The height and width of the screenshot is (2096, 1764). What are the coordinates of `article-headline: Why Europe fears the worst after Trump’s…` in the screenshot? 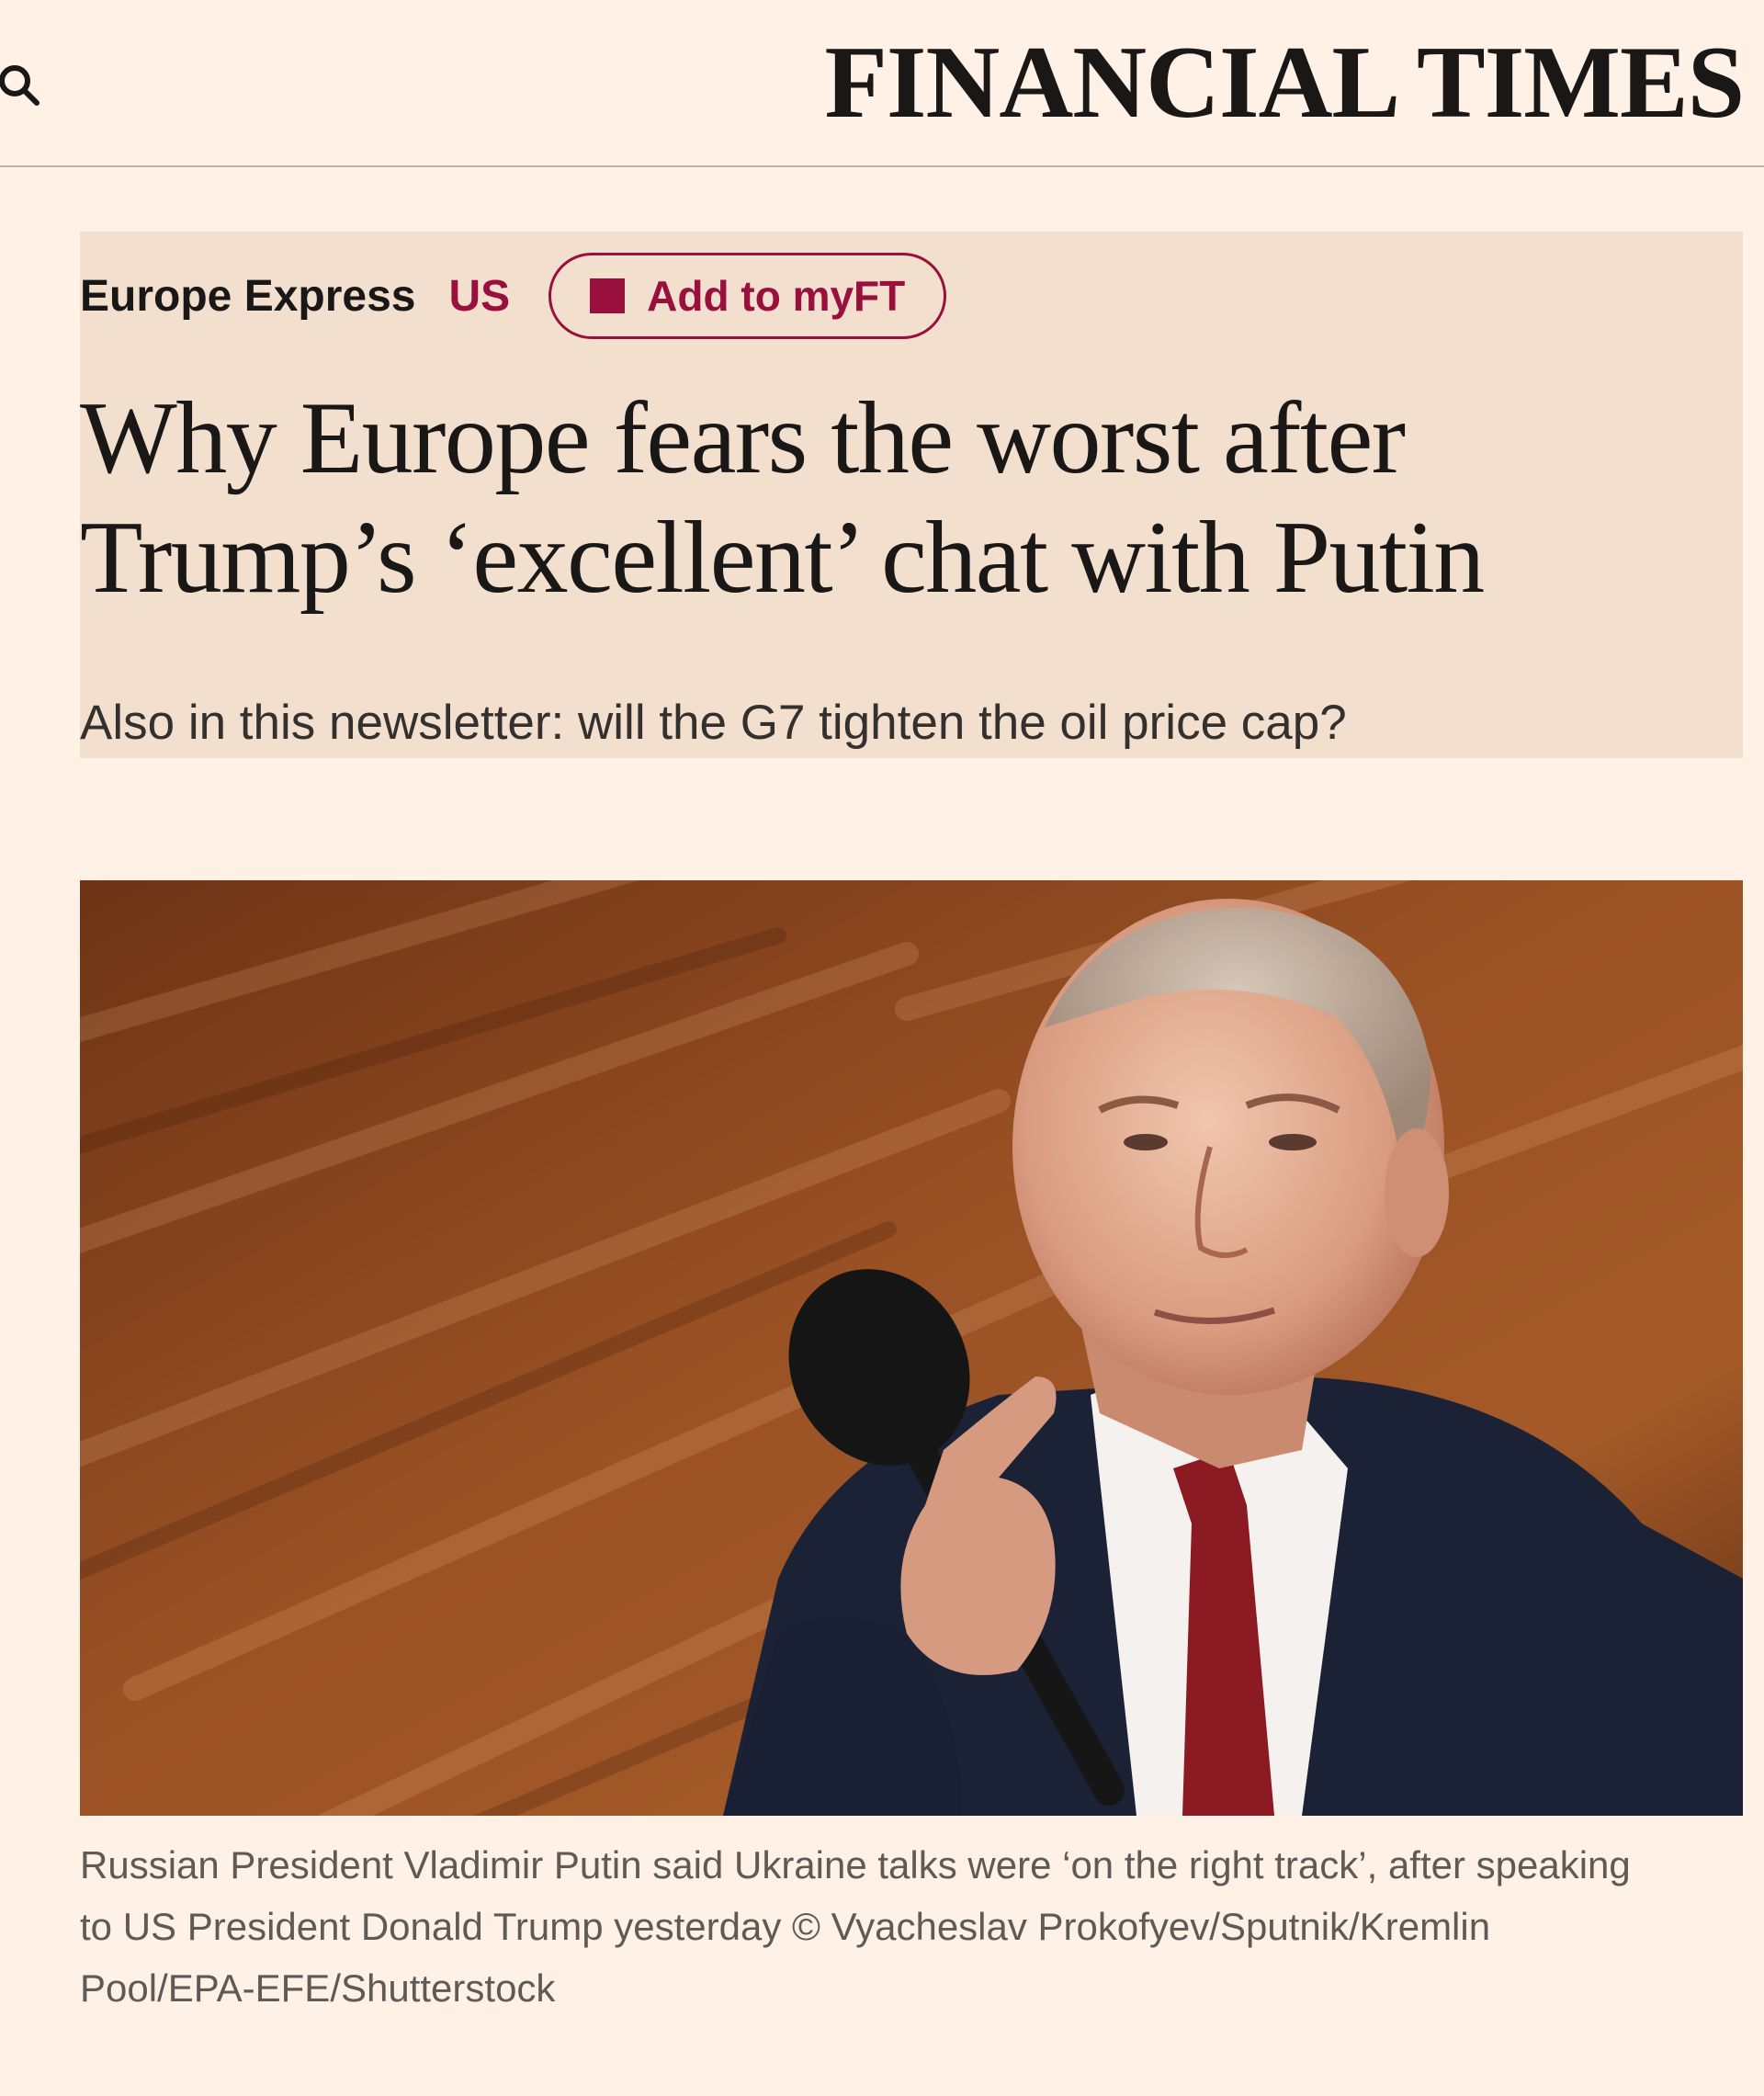 It's located at (782, 498).